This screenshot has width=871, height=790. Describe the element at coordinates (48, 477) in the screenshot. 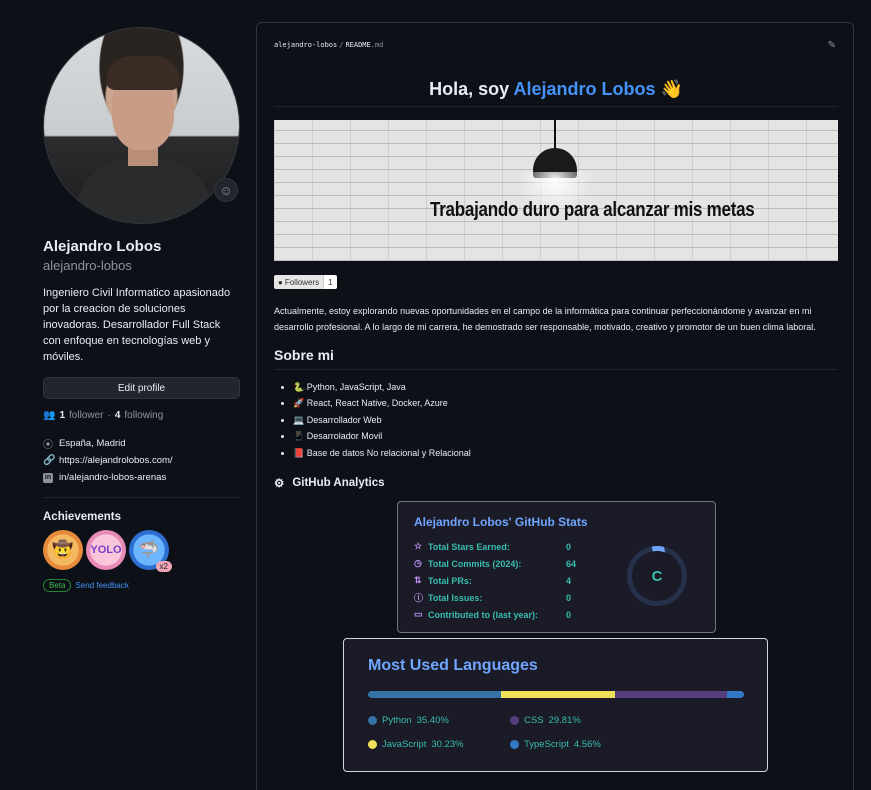

I see `linkedin-icon: in` at that location.